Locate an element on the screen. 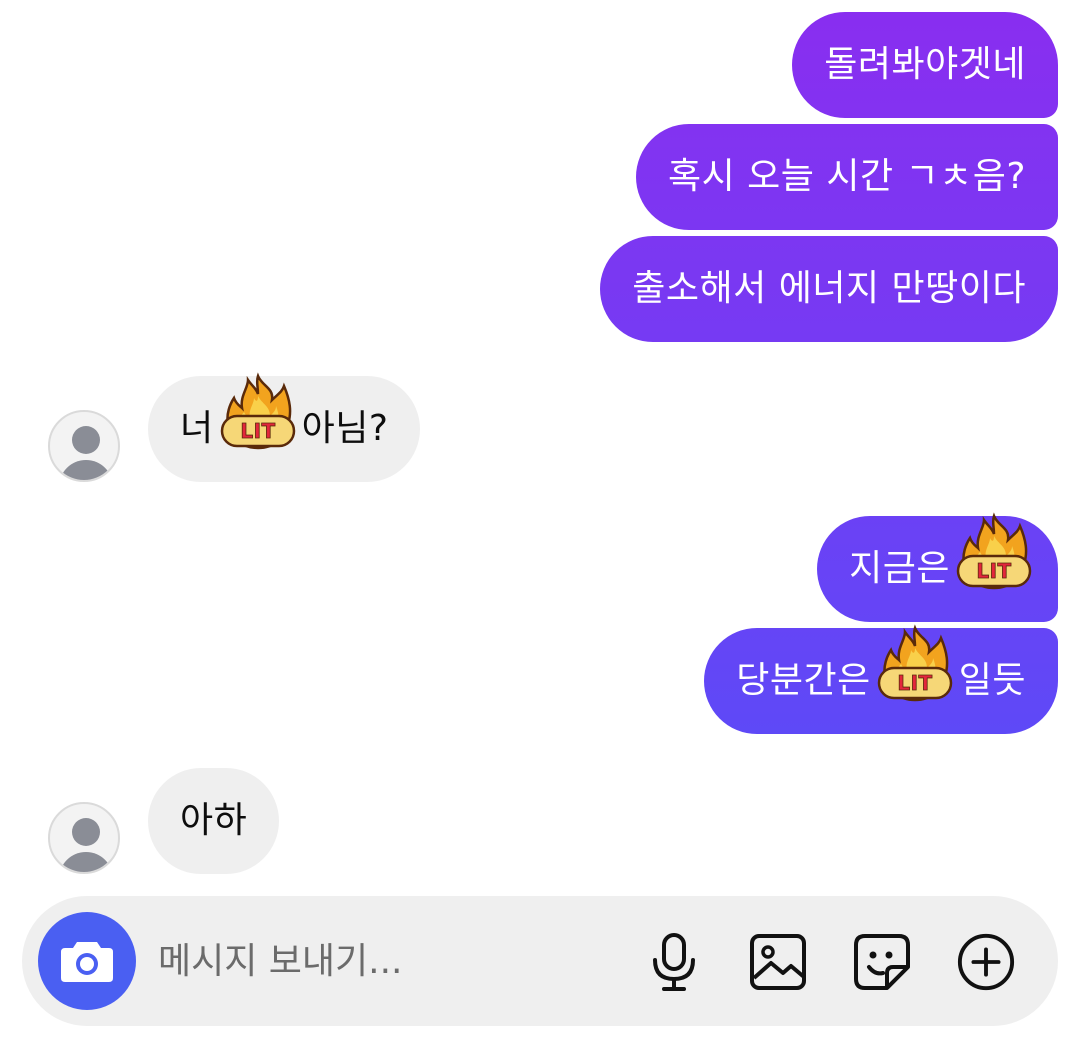 This screenshot has height=1047, width=1080. message-text: 돌려봐야겟네 is located at coordinates (925, 64).